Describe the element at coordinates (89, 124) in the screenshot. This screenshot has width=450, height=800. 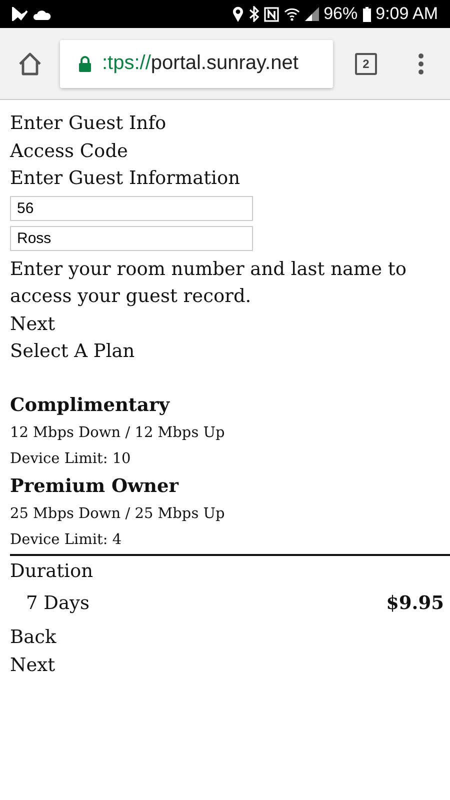
I see `page-heading: Enter Guest Info` at that location.